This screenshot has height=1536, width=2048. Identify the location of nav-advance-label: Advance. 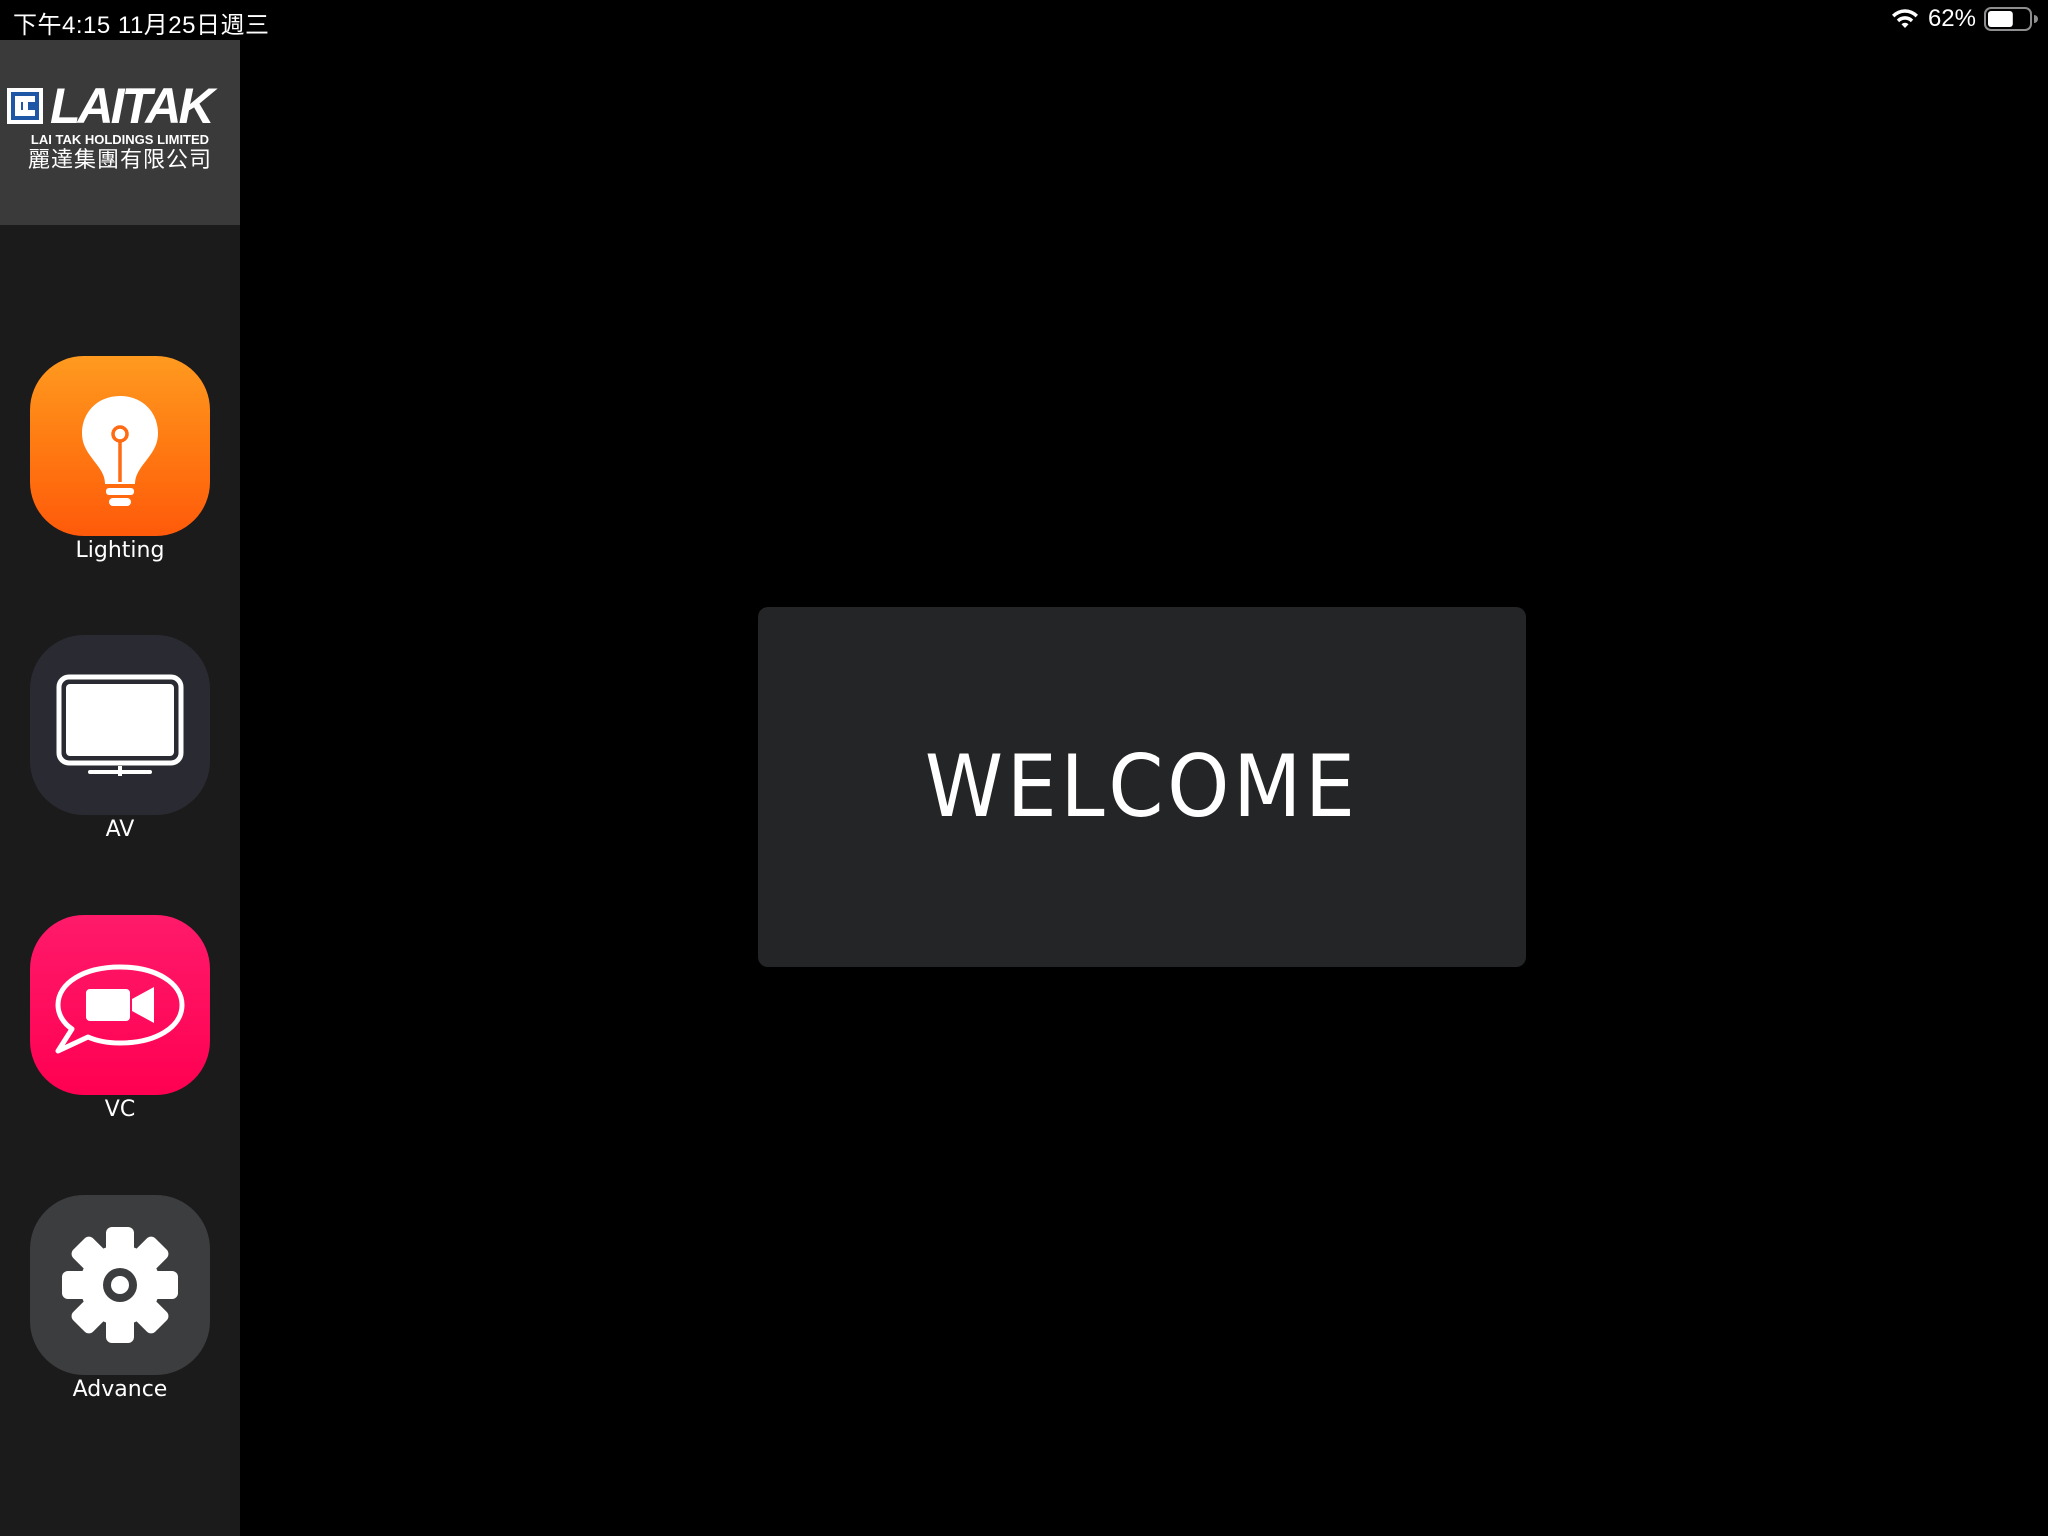
(120, 1389).